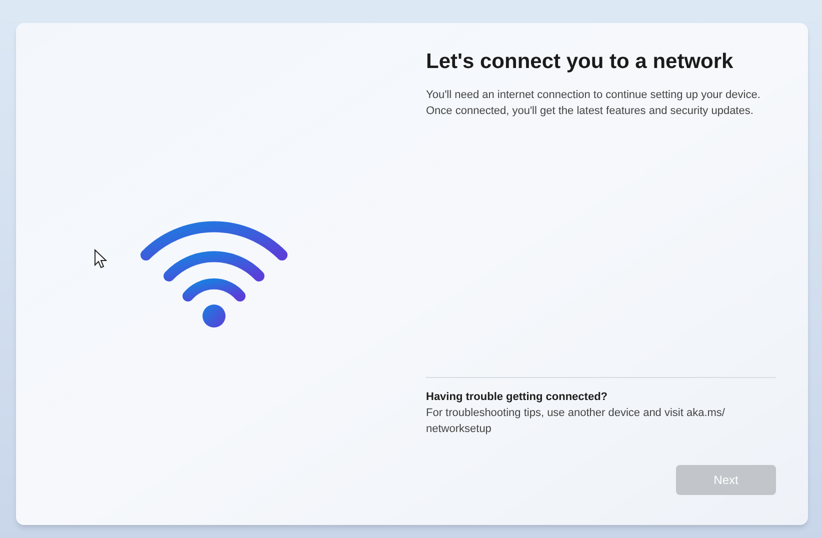 The height and width of the screenshot is (538, 822). Describe the element at coordinates (594, 104) in the screenshot. I see `description-text: You'll need an internet connection to continue setting up your device. Once connected, you'll get the latest features and security updates.` at that location.